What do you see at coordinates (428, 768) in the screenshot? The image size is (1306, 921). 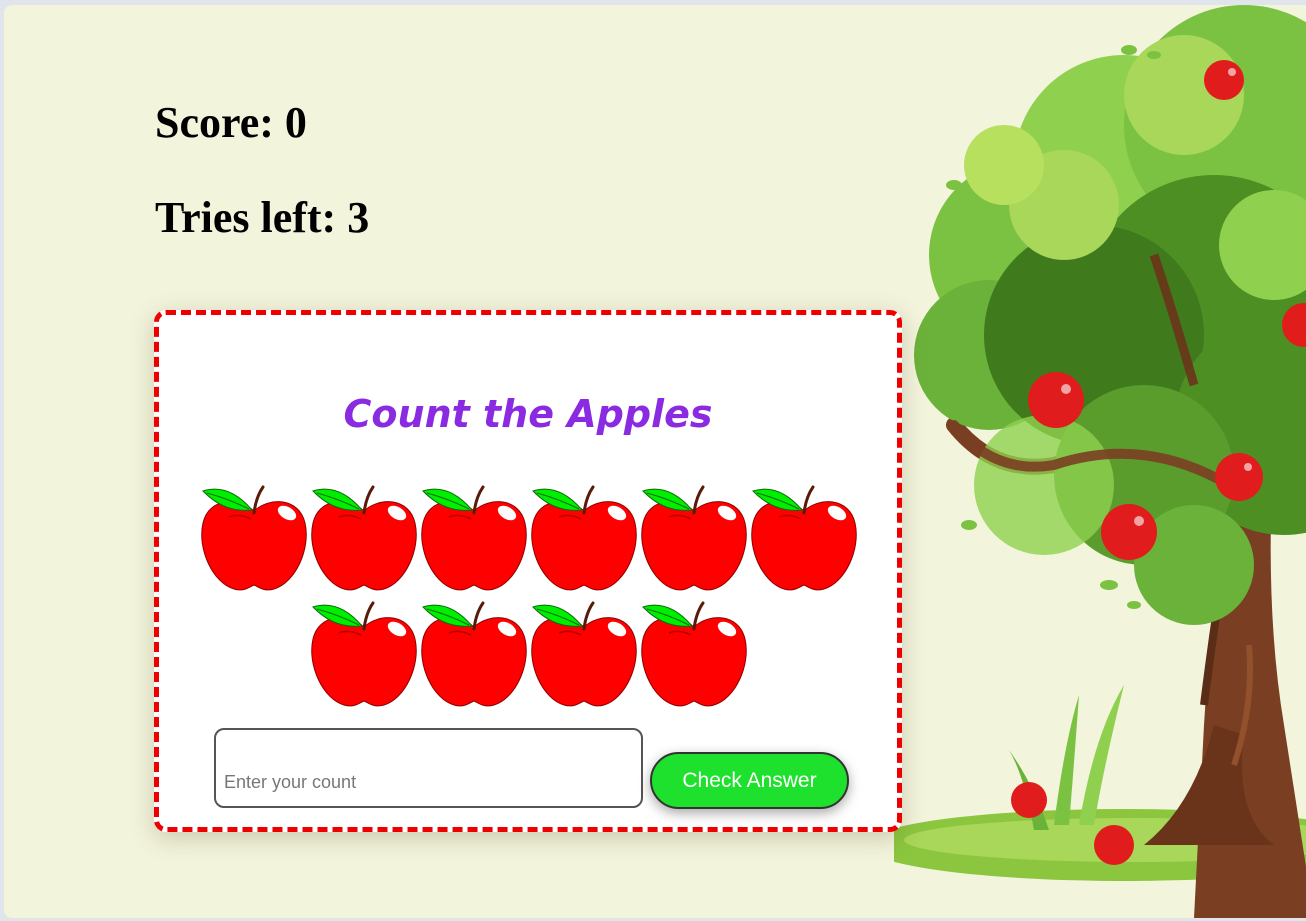 I see `count-input` at bounding box center [428, 768].